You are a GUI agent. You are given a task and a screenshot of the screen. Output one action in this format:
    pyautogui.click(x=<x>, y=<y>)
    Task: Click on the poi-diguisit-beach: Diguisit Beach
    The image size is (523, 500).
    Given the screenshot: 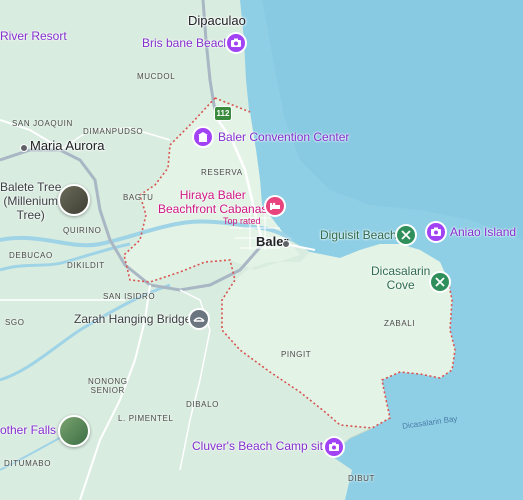 What is the action you would take?
    pyautogui.click(x=358, y=235)
    